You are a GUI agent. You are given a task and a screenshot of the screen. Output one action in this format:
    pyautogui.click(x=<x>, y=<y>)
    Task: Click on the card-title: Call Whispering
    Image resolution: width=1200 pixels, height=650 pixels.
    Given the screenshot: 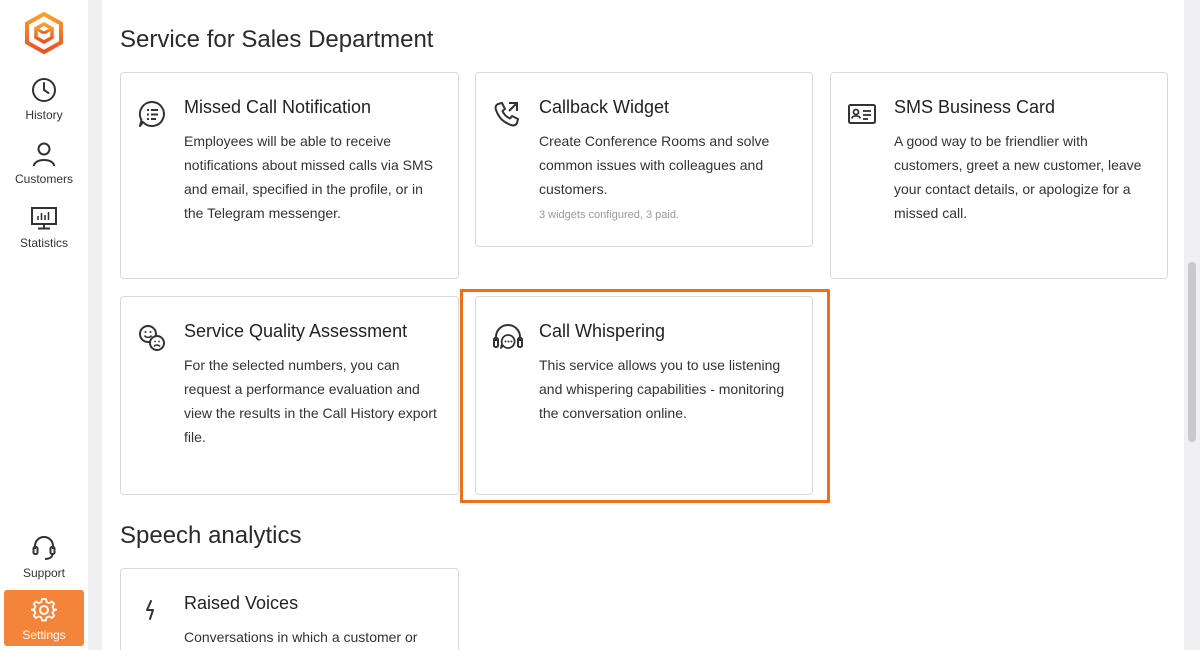 What is the action you would take?
    pyautogui.click(x=602, y=331)
    